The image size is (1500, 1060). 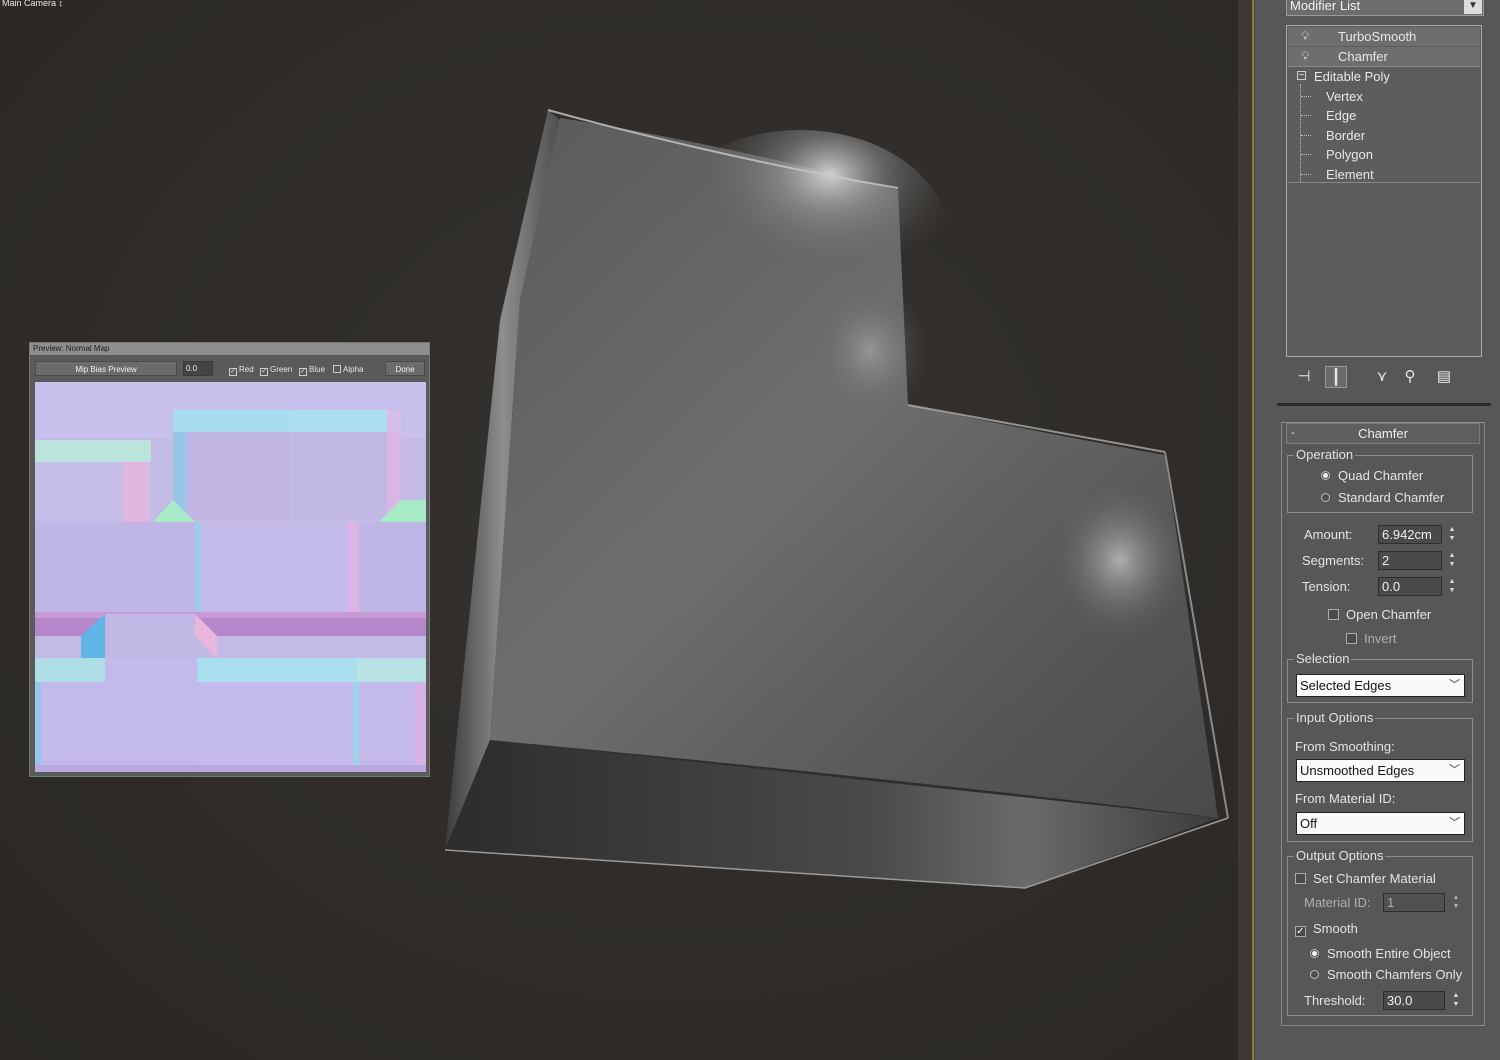 What do you see at coordinates (1379, 615) in the screenshot?
I see `open-chamfer-checkbox: Open Chamfer` at bounding box center [1379, 615].